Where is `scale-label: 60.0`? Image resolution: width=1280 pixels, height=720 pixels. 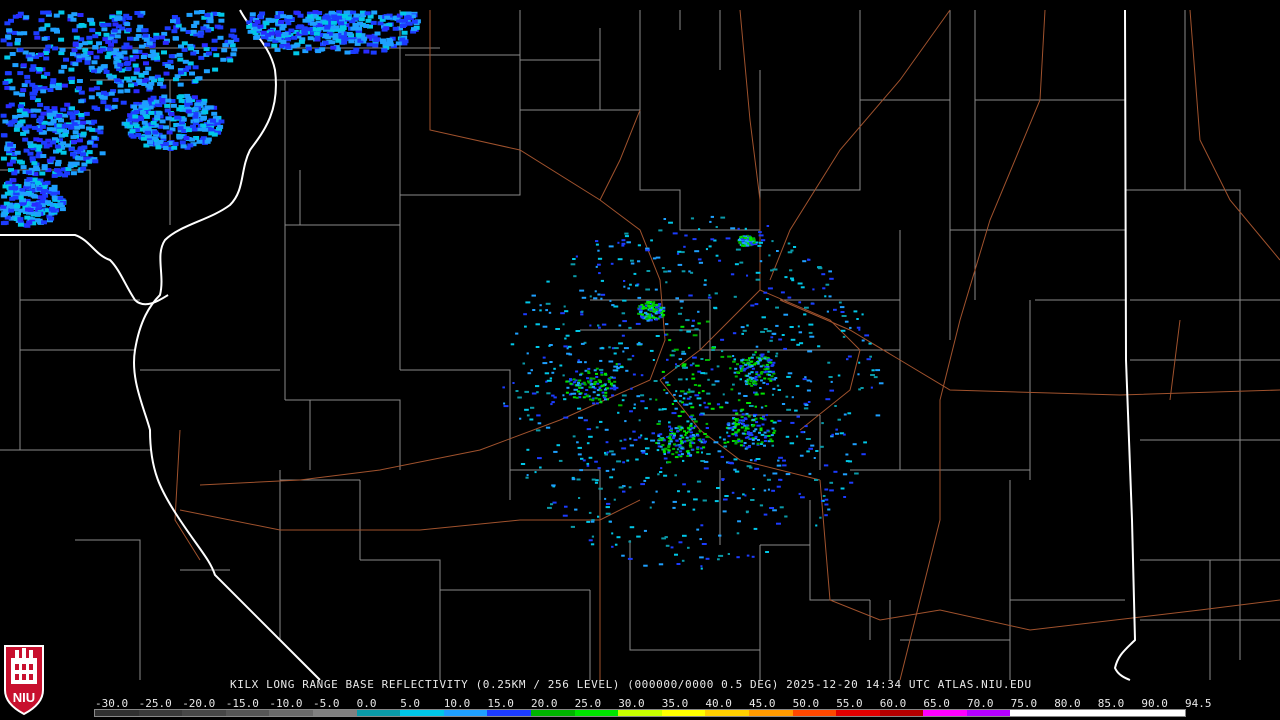
scale-label: 60.0 is located at coordinates (893, 703).